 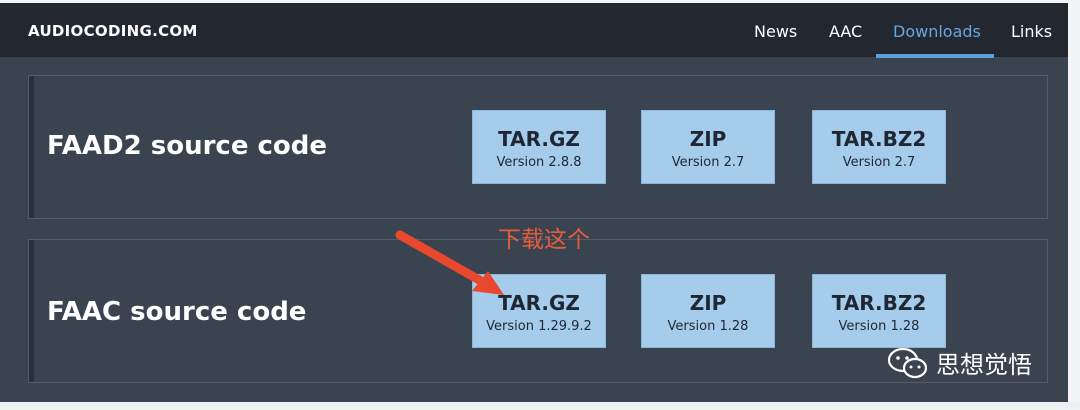 I want to click on faac-zip-button: ZIP Version 1.28, so click(x=708, y=311).